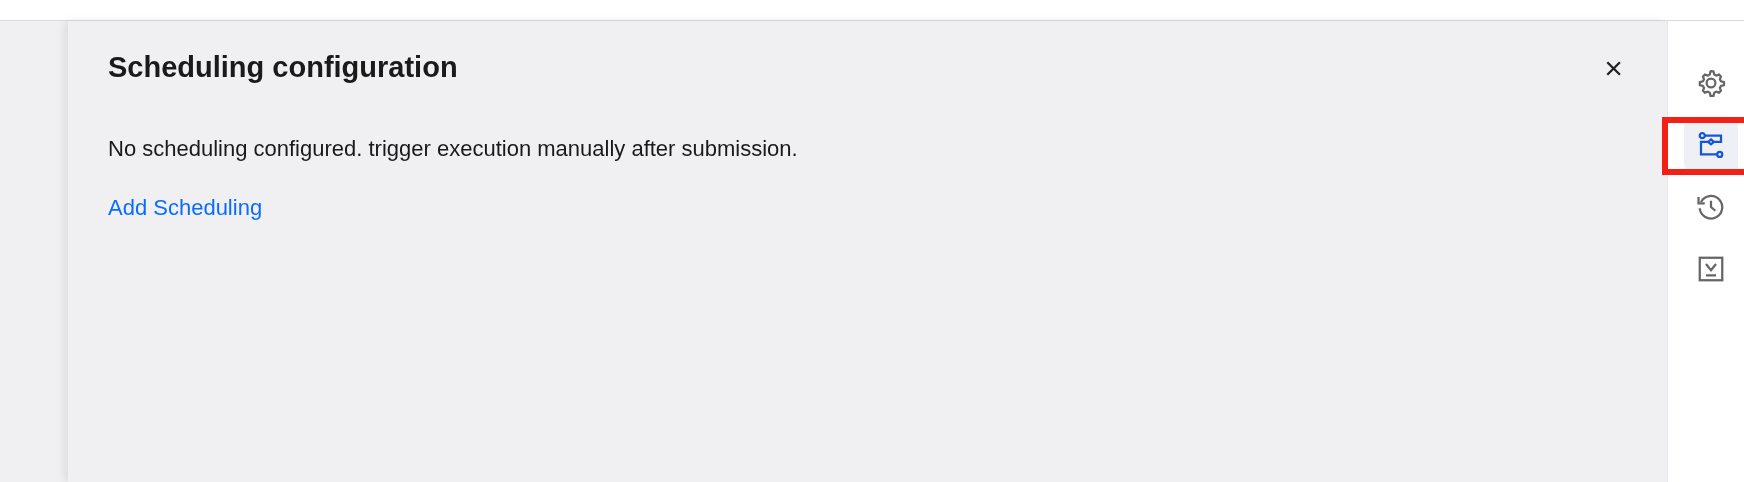 The height and width of the screenshot is (482, 1744). I want to click on close-button: ×, so click(1613, 67).